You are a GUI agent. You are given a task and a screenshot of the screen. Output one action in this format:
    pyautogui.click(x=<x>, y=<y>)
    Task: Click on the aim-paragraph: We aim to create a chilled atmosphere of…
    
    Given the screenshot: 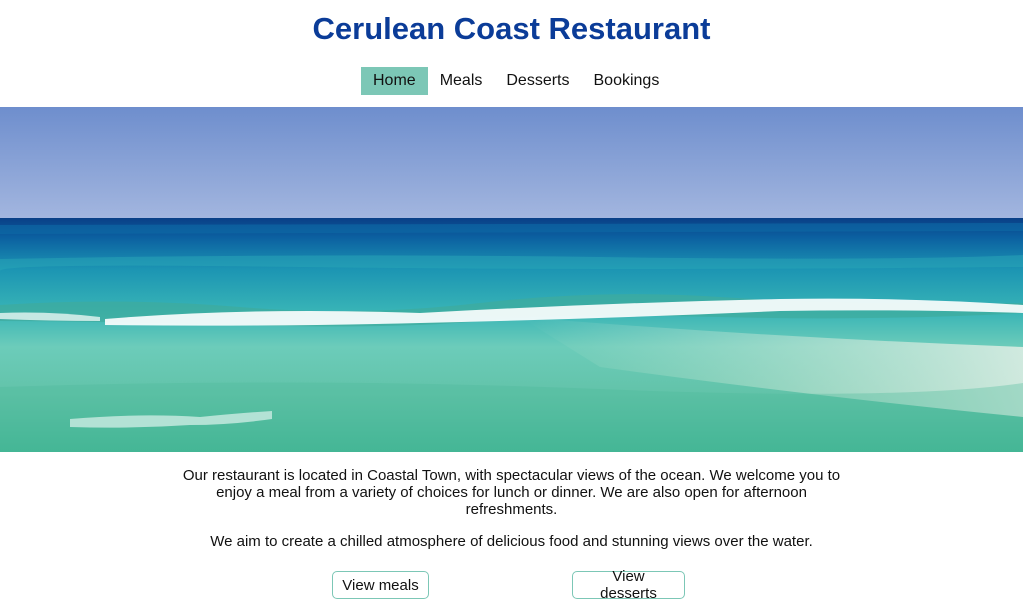 What is the action you would take?
    pyautogui.click(x=511, y=541)
    